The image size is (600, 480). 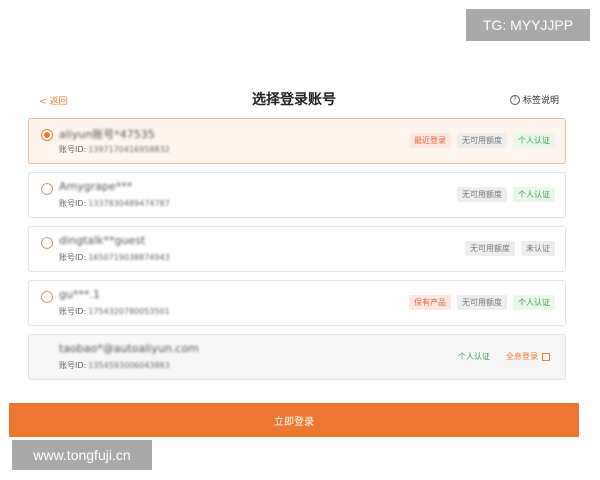 What do you see at coordinates (294, 420) in the screenshot?
I see `login-button: 立即登录` at bounding box center [294, 420].